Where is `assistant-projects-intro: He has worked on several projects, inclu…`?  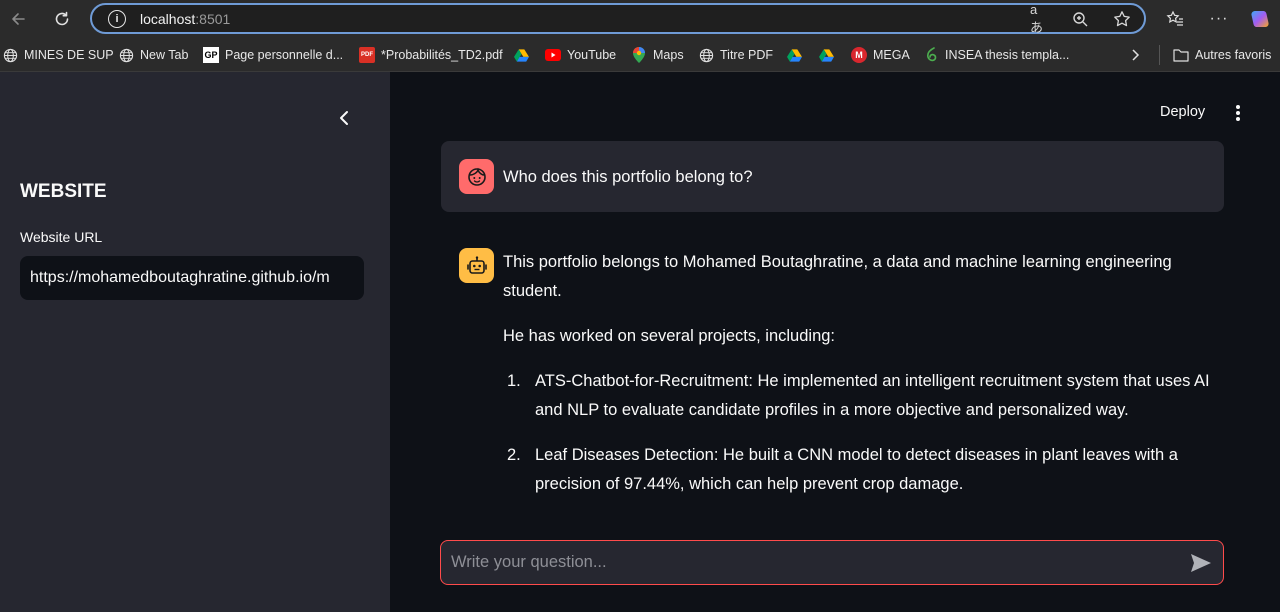
assistant-projects-intro: He has worked on several projects, inclu… is located at coordinates (669, 336).